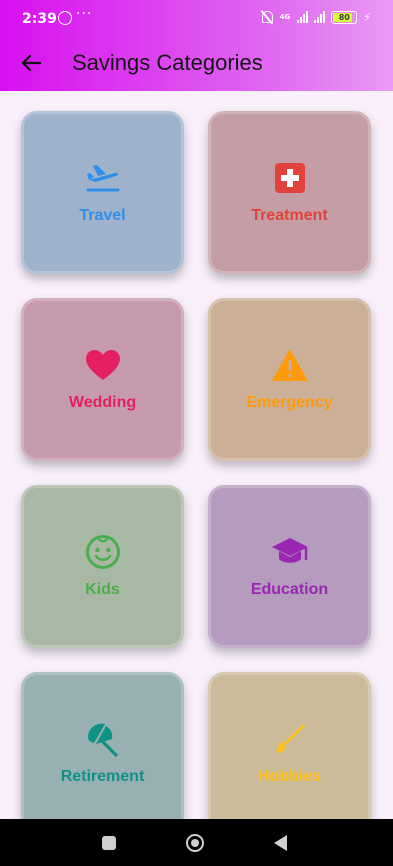  Describe the element at coordinates (289, 589) in the screenshot. I see `category-label: Education` at that location.